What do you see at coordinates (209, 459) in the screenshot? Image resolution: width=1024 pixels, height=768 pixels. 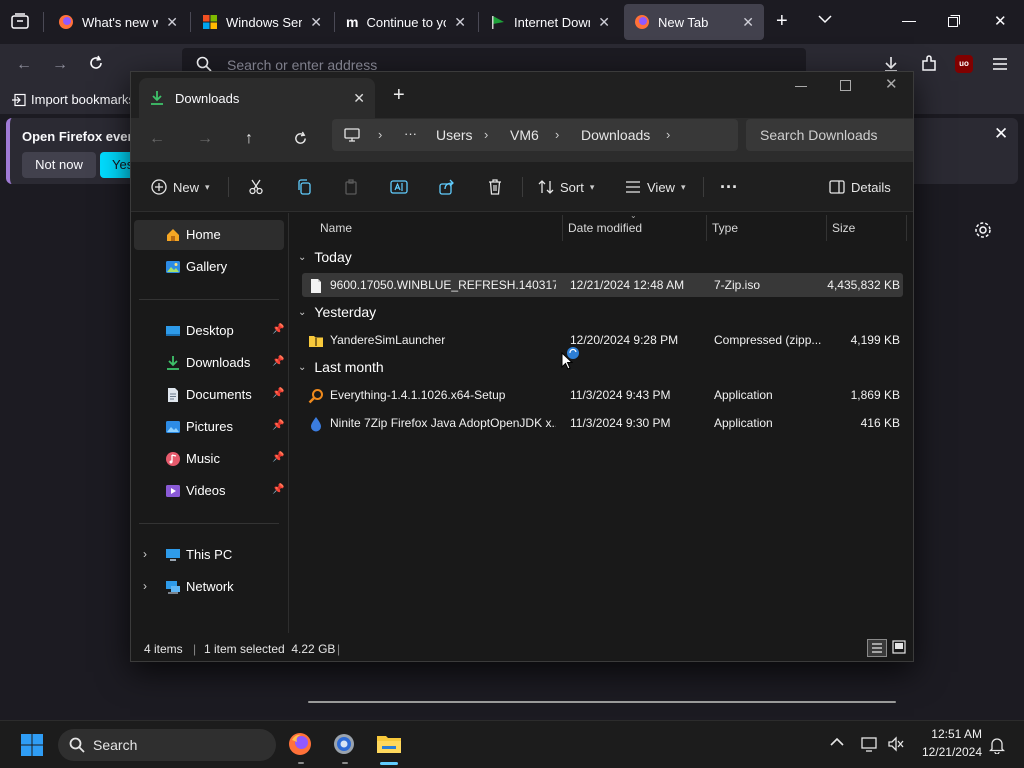 I see `nav-music: Music 📌` at bounding box center [209, 459].